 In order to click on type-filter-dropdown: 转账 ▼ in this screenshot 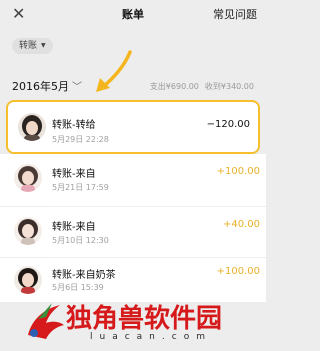, I will do `click(32, 46)`.